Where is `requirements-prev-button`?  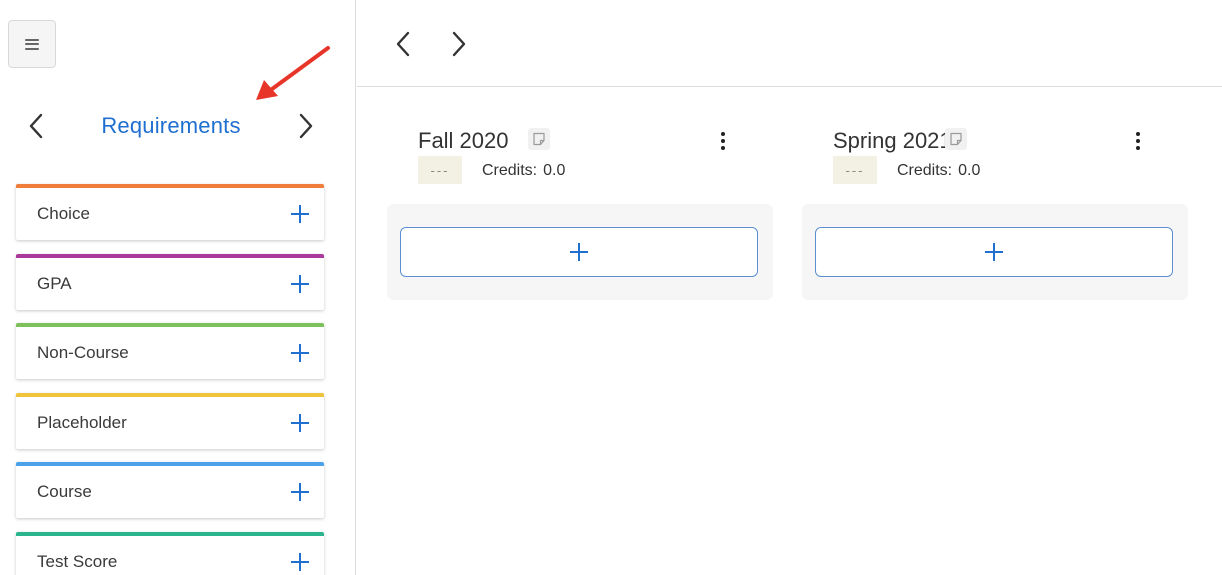
requirements-prev-button is located at coordinates (36, 126).